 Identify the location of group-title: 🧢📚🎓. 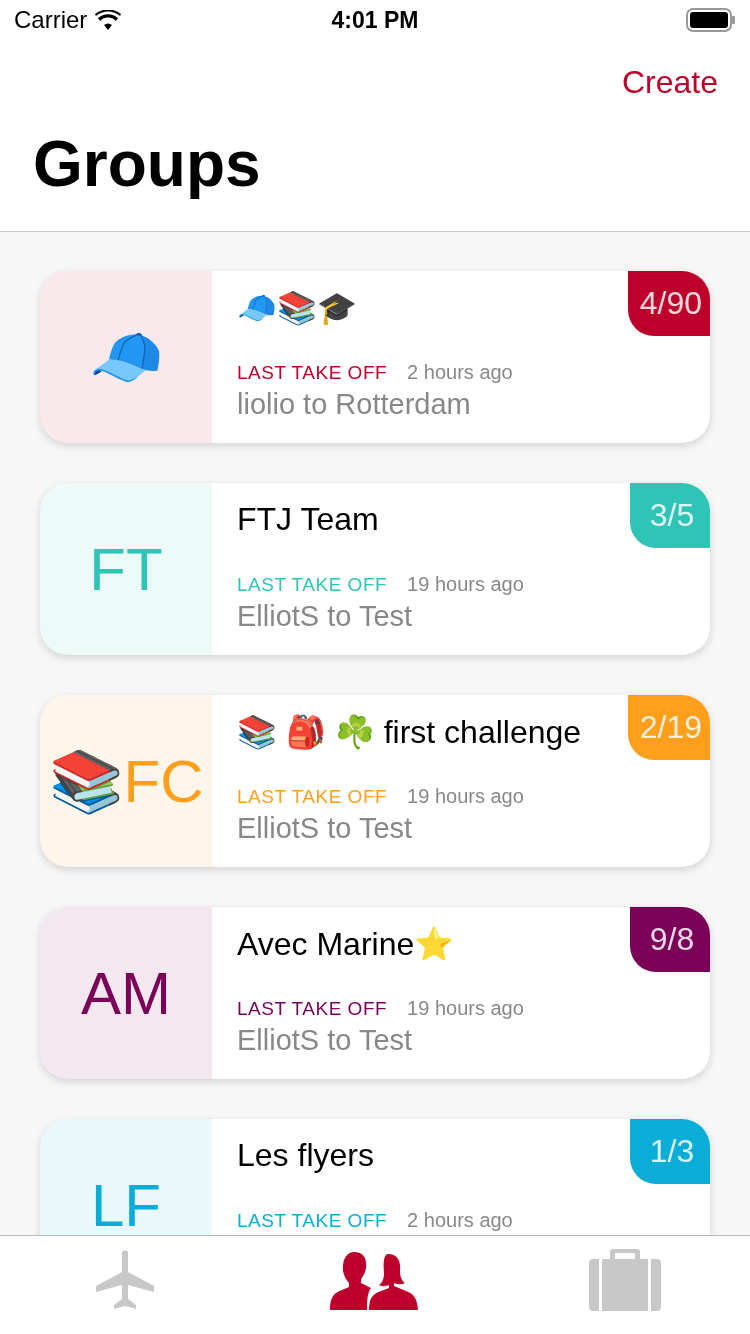
(297, 308).